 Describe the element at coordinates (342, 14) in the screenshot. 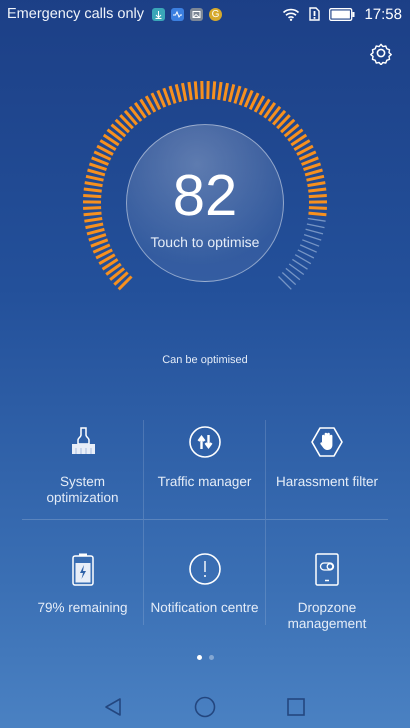

I see `battery-icon` at that location.